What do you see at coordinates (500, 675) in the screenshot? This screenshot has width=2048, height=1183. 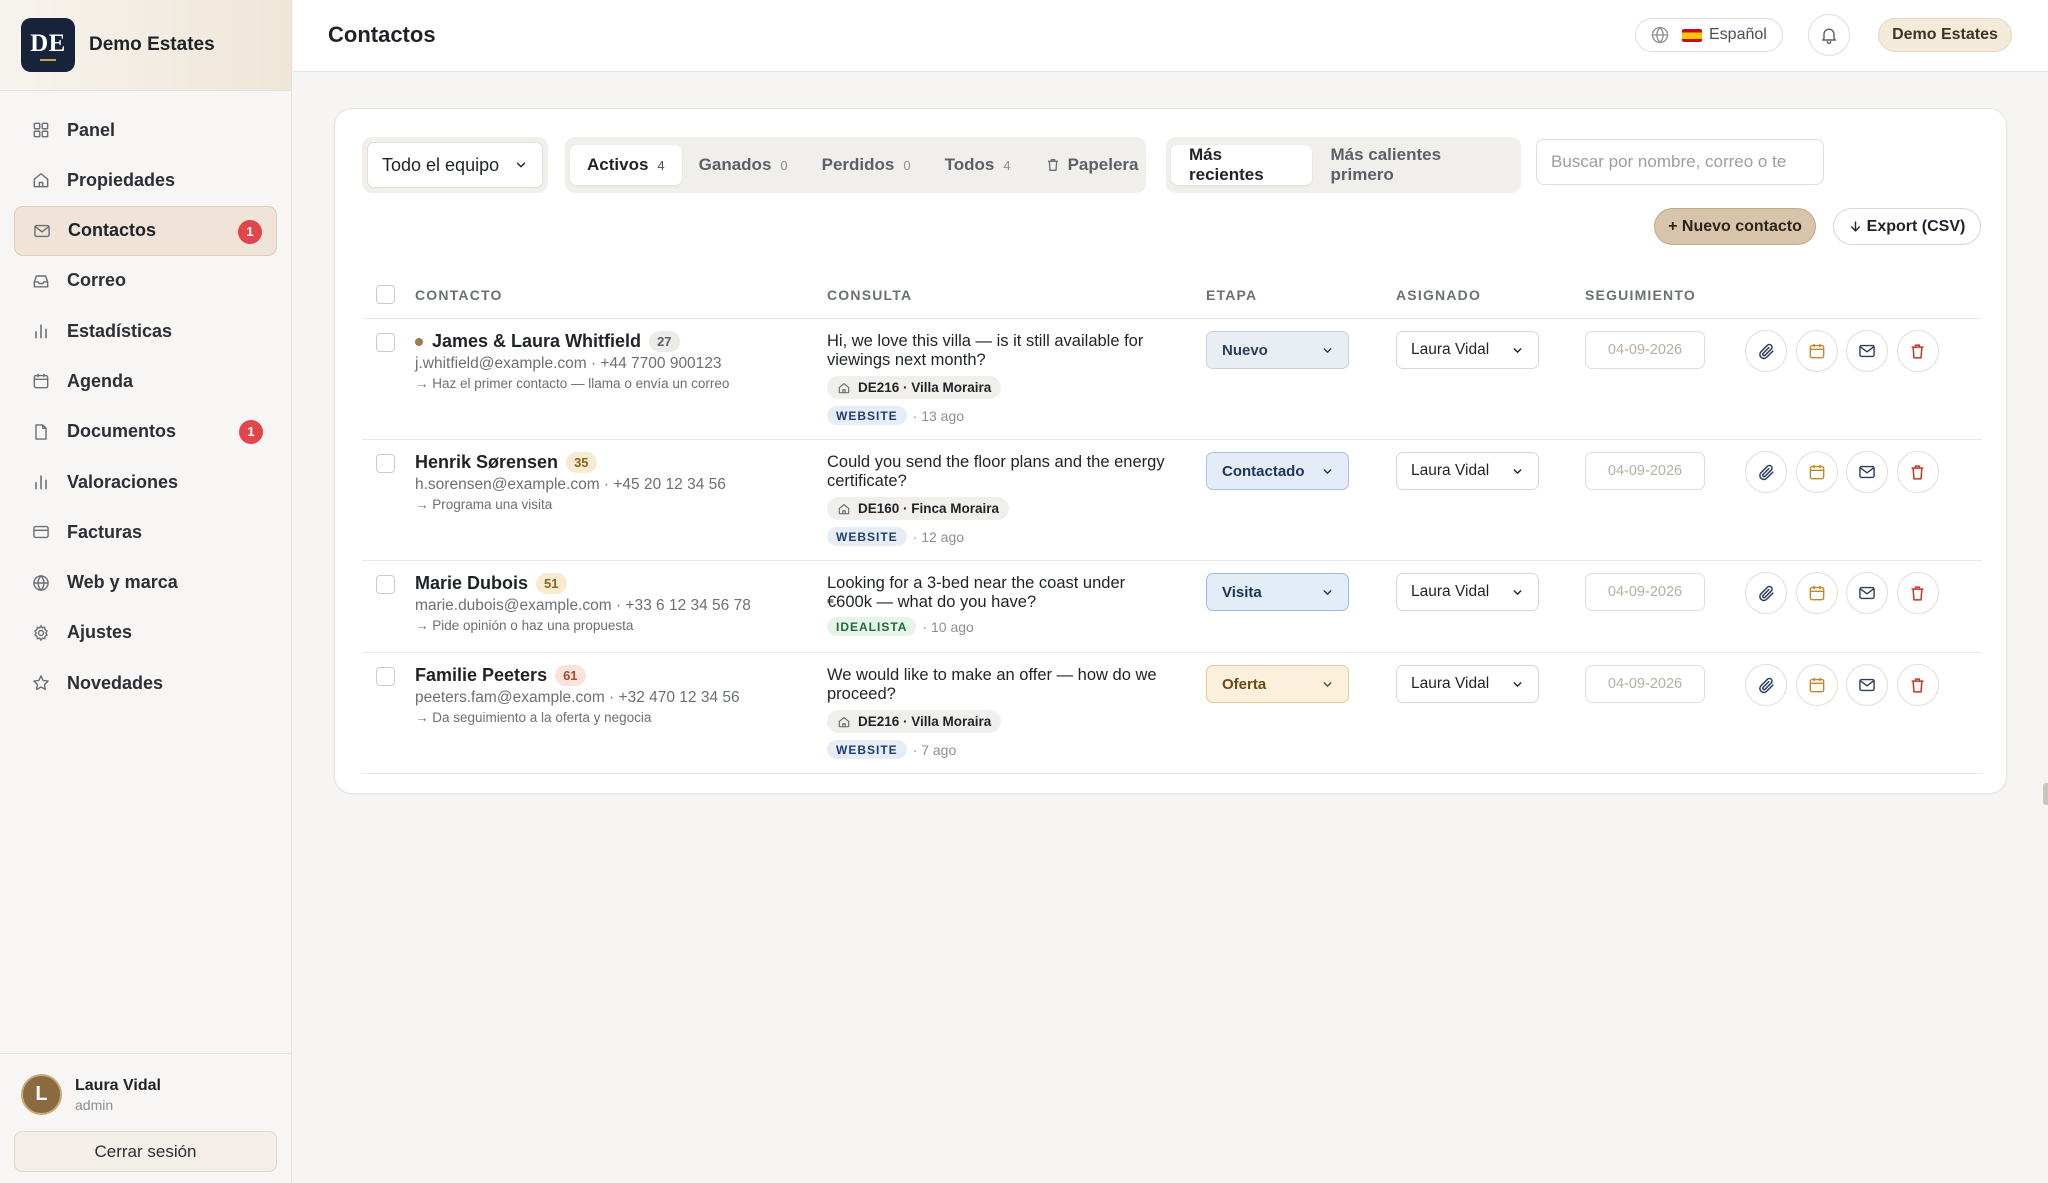 I see `contact-name: Familie Peeters 61` at bounding box center [500, 675].